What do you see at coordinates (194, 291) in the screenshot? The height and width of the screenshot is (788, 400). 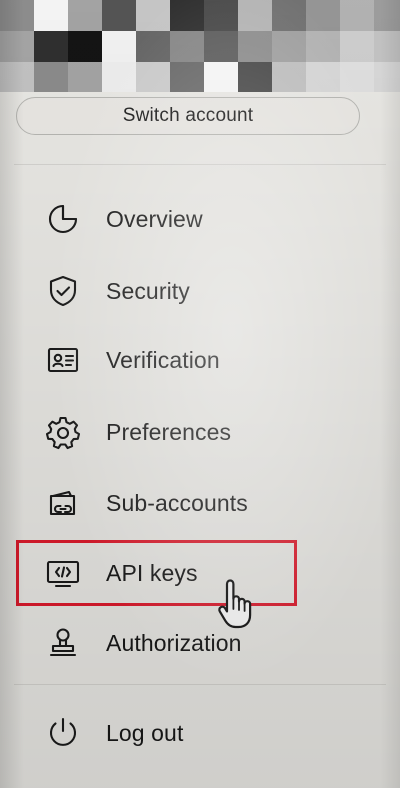 I see `menu-item-security: Security` at bounding box center [194, 291].